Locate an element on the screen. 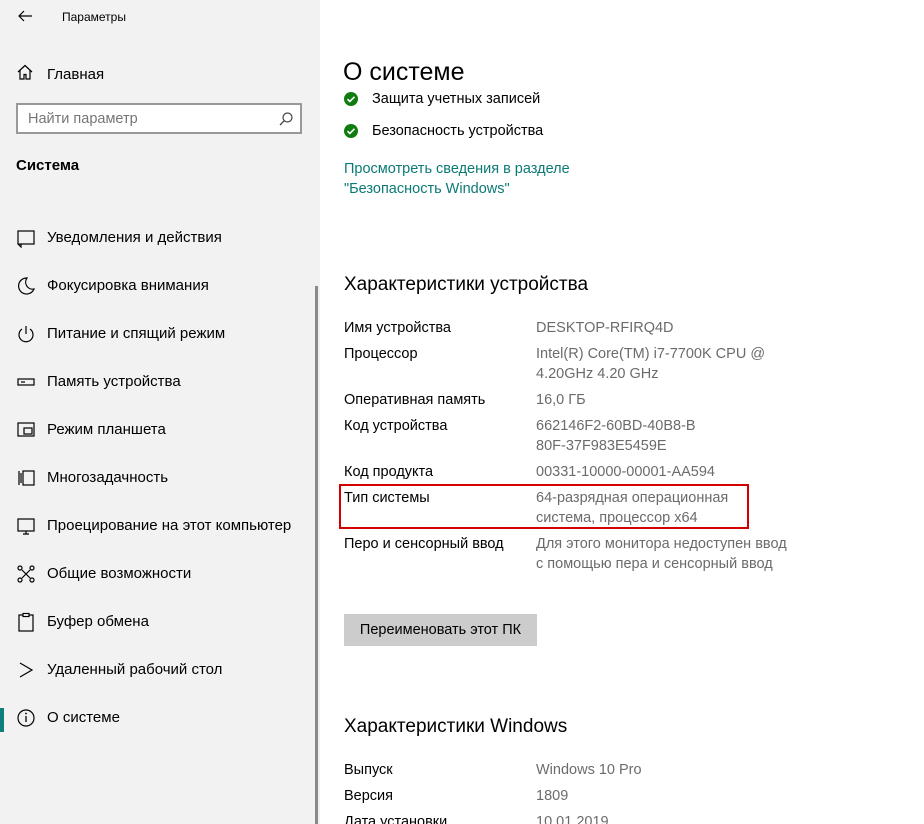 Image resolution: width=924 pixels, height=824 pixels. security-item: Безопасность устройства is located at coordinates (443, 131).